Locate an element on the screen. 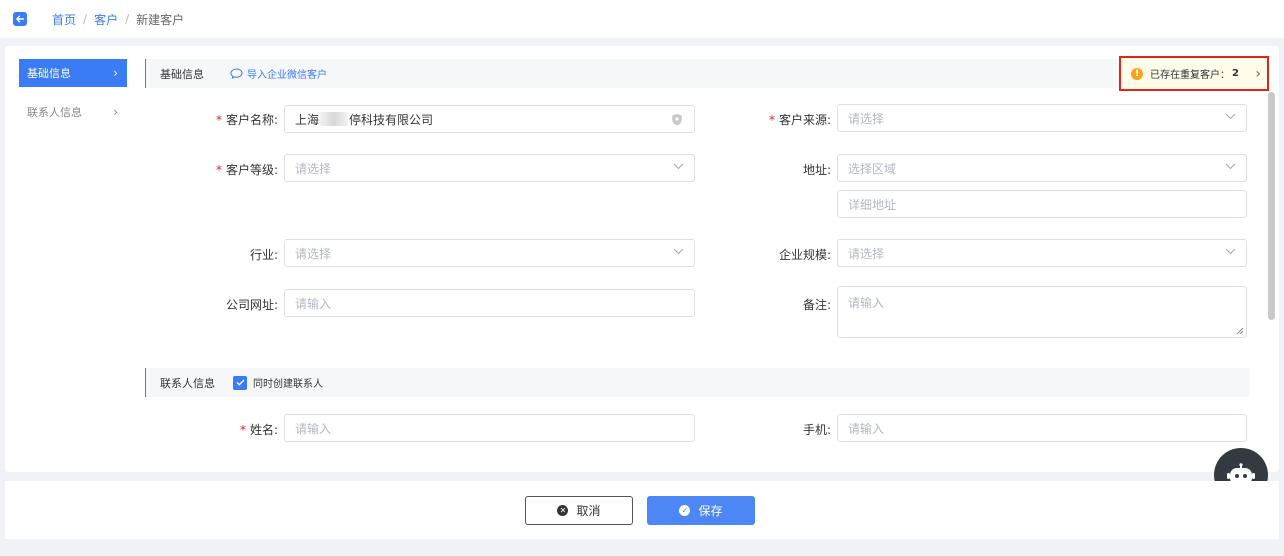  anchor-item-label: 联系人信息 is located at coordinates (54, 112).